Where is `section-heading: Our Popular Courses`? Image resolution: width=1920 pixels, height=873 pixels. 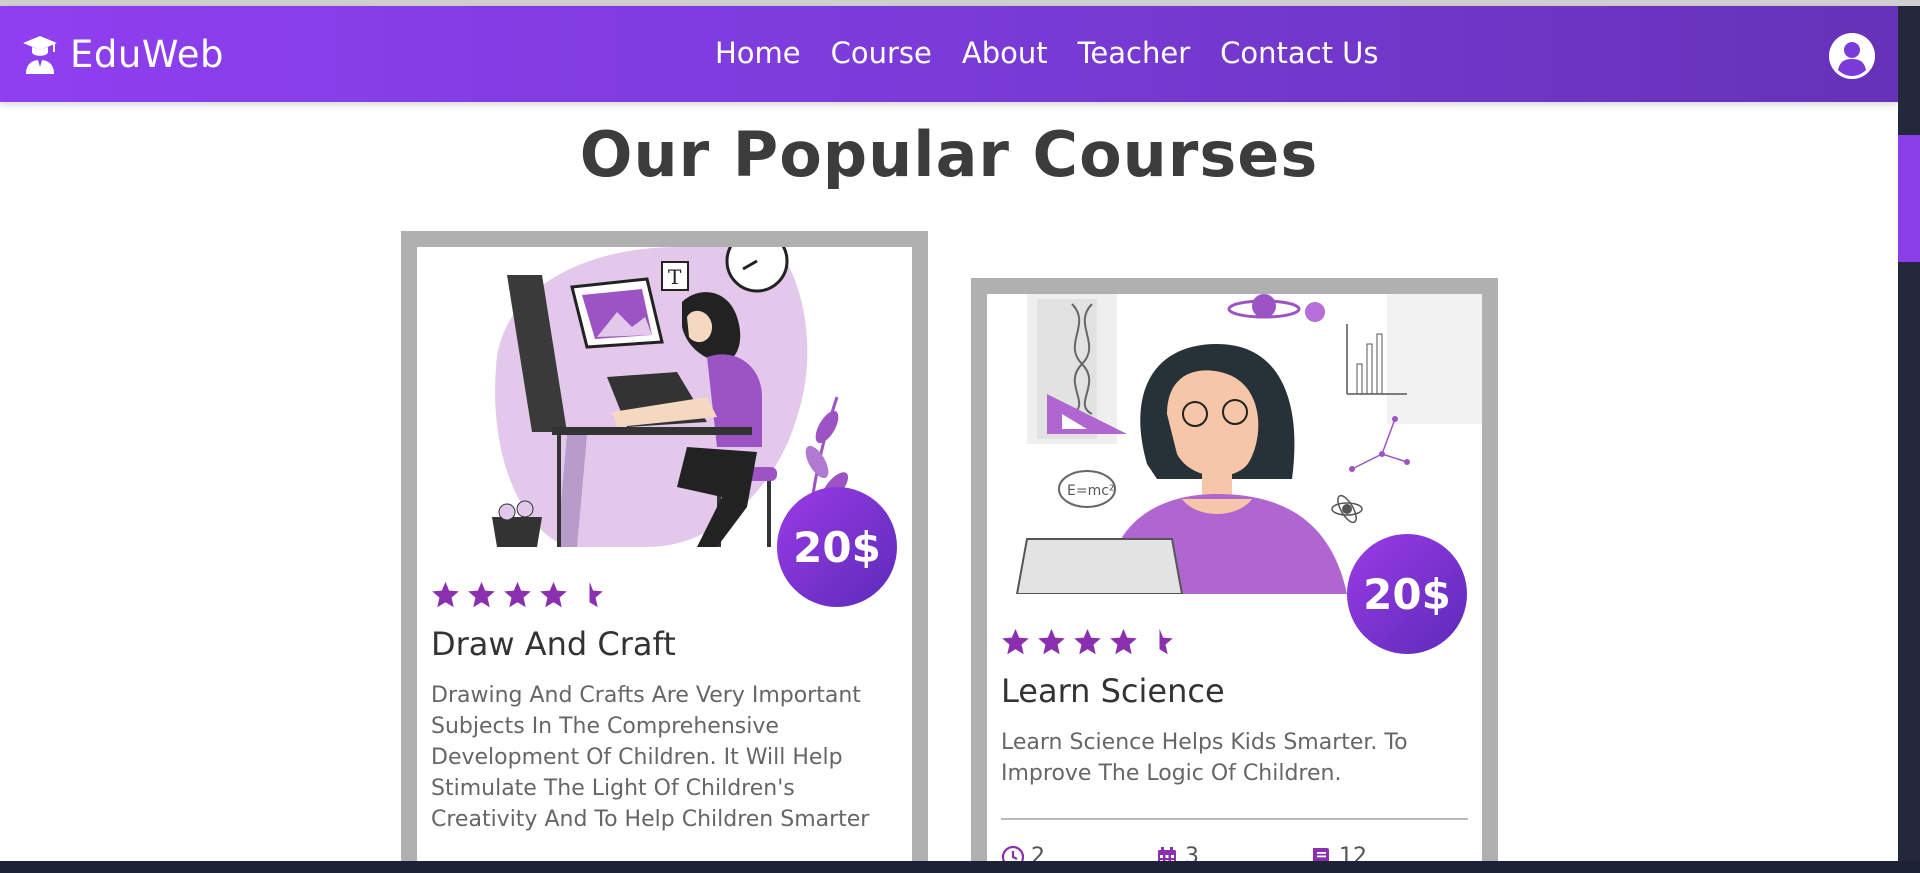 section-heading: Our Popular Courses is located at coordinates (949, 154).